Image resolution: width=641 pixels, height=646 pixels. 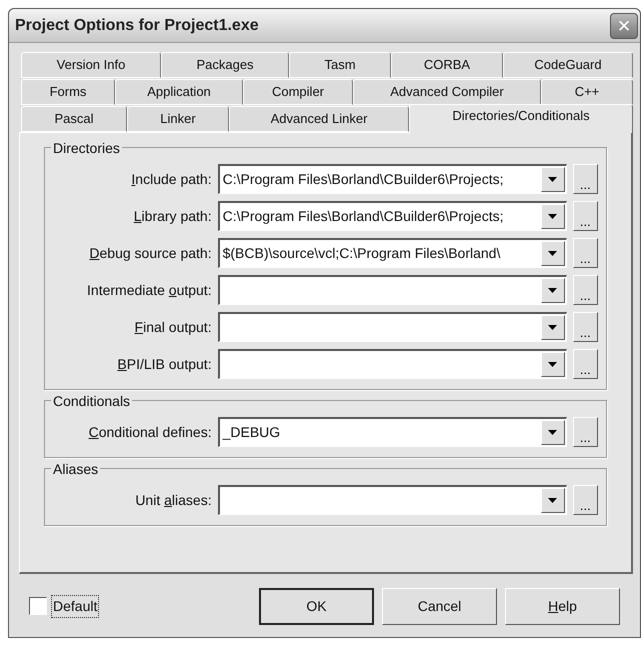 What do you see at coordinates (562, 606) in the screenshot?
I see `dialog-button: Help` at bounding box center [562, 606].